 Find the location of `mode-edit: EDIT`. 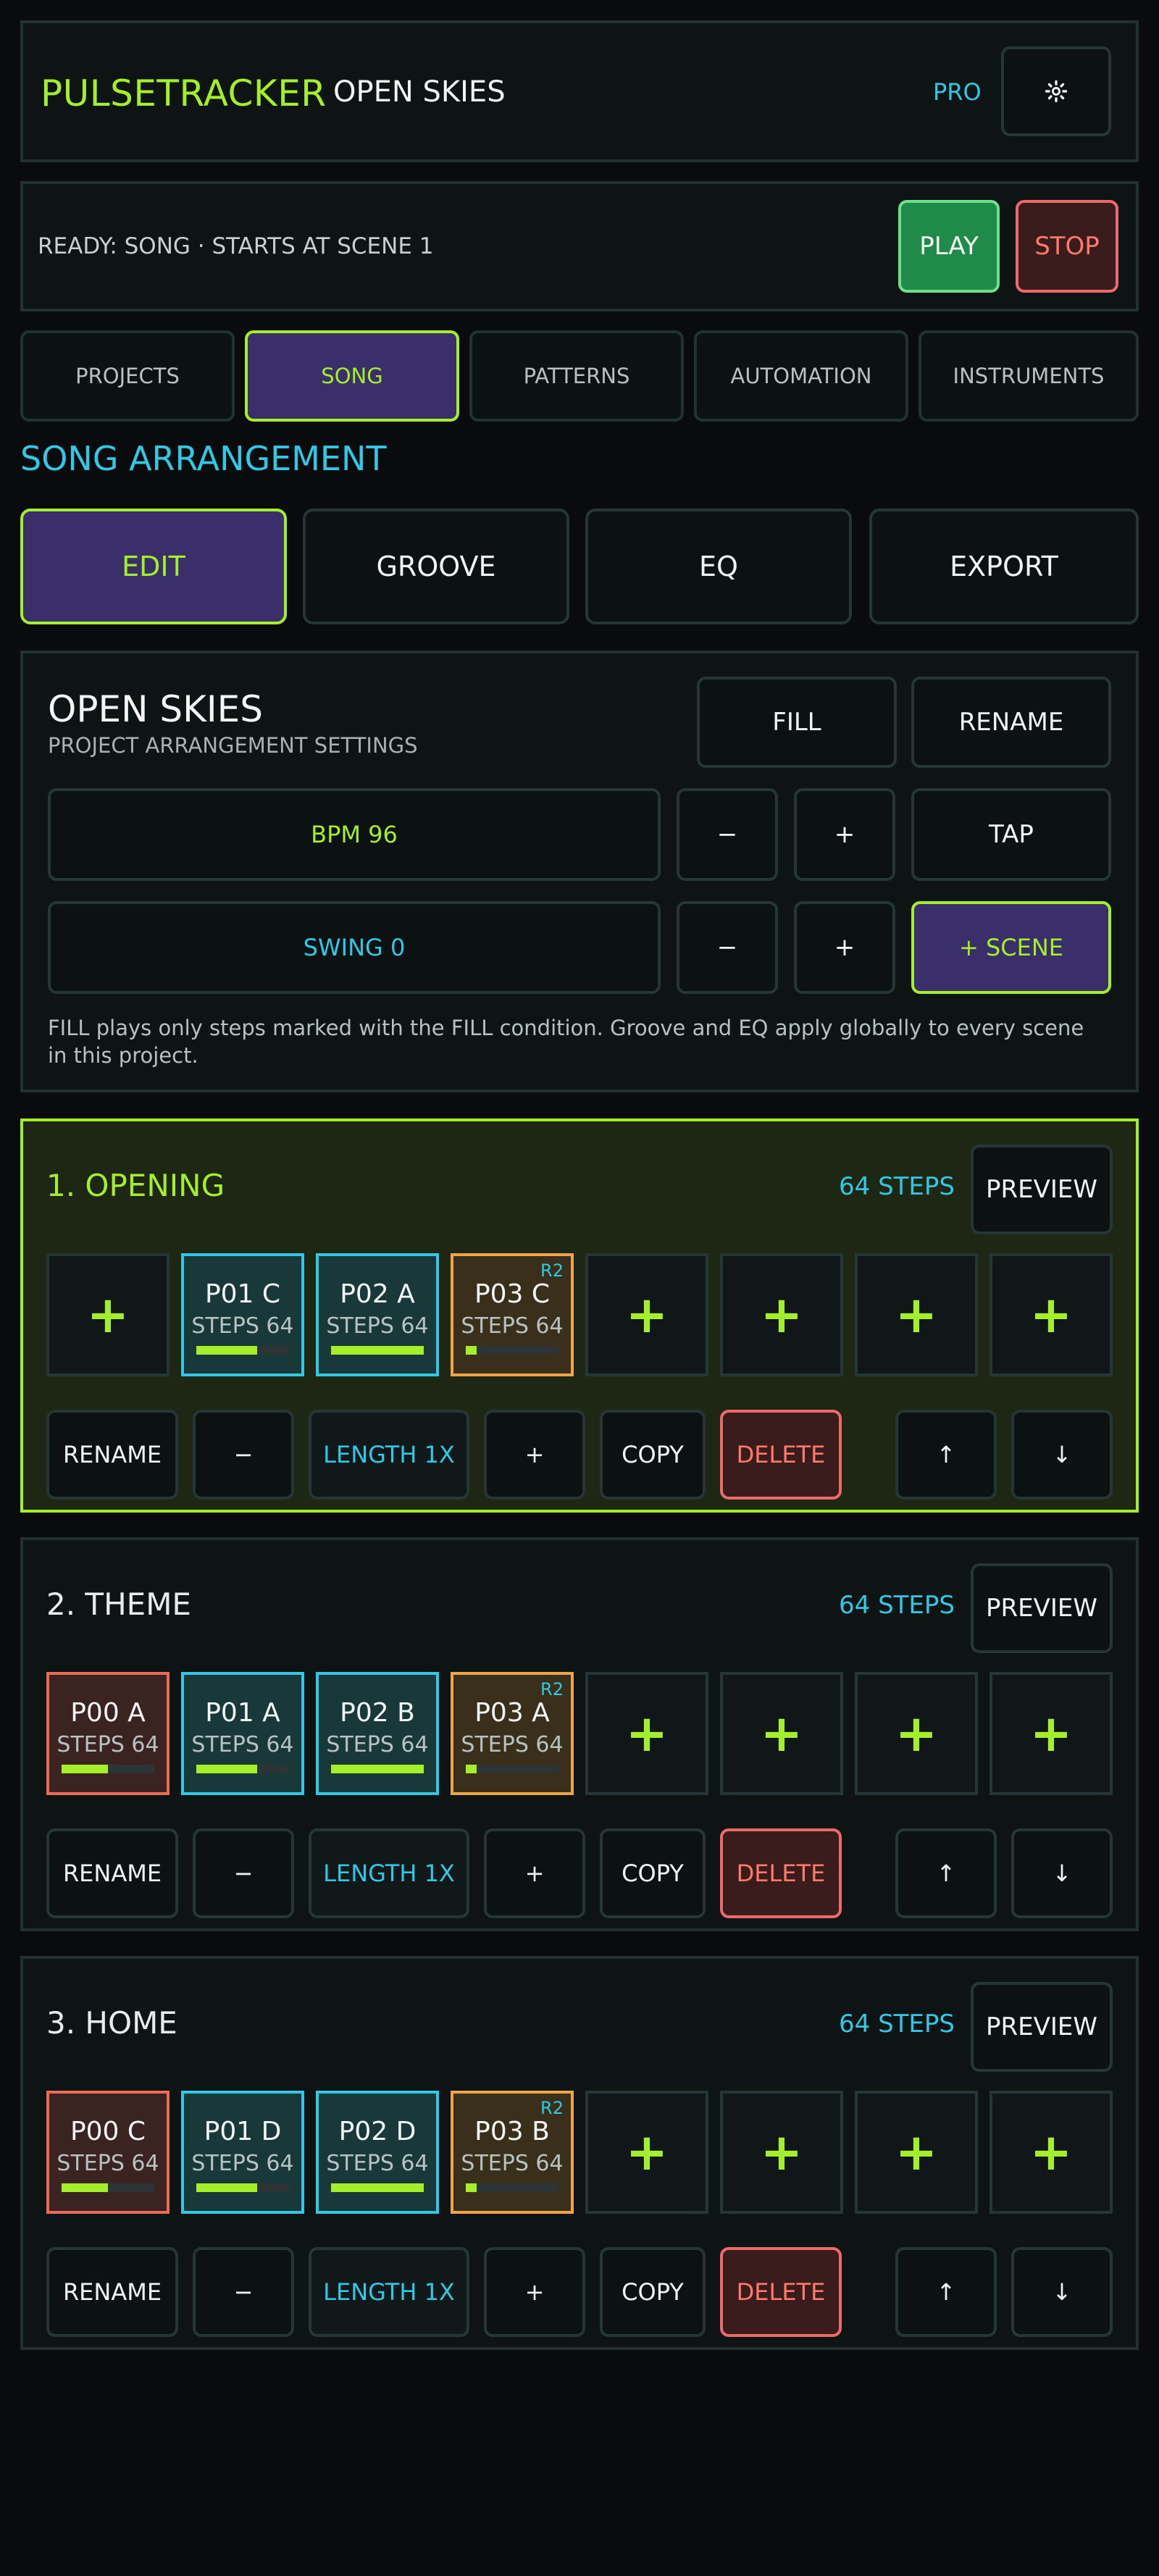

mode-edit: EDIT is located at coordinates (153, 566).